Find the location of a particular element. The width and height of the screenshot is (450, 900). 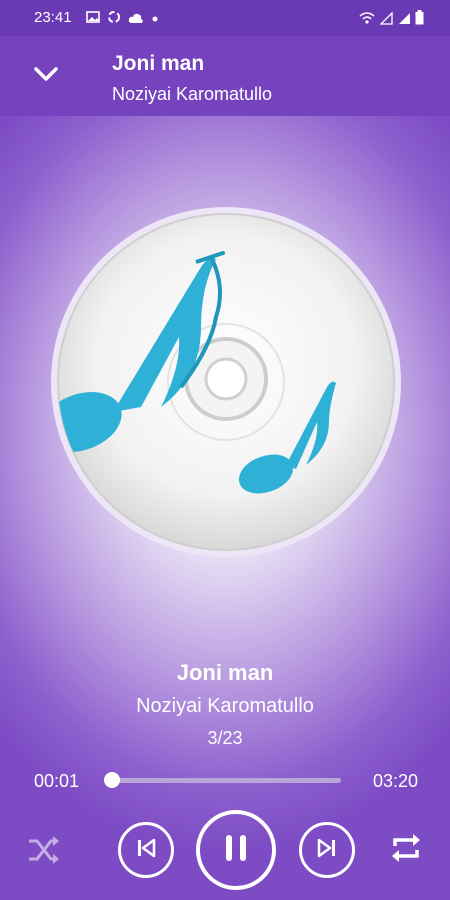

song-title: Joni man is located at coordinates (225, 672).